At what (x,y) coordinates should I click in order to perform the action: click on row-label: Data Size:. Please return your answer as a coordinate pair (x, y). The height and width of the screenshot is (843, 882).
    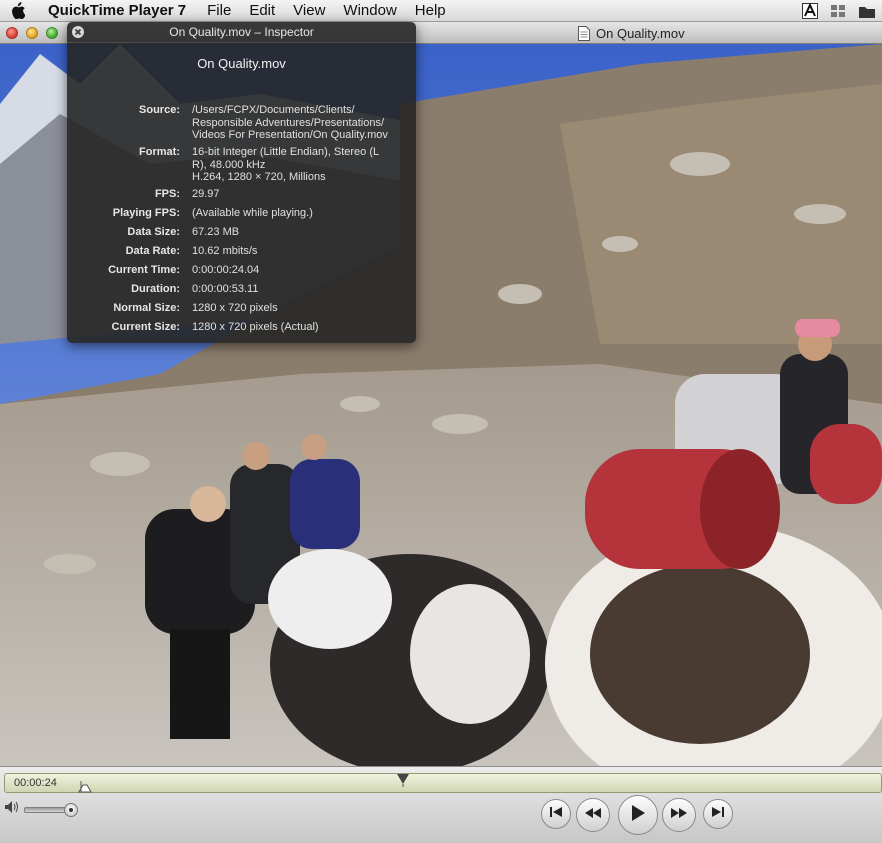
    Looking at the image, I should click on (153, 232).